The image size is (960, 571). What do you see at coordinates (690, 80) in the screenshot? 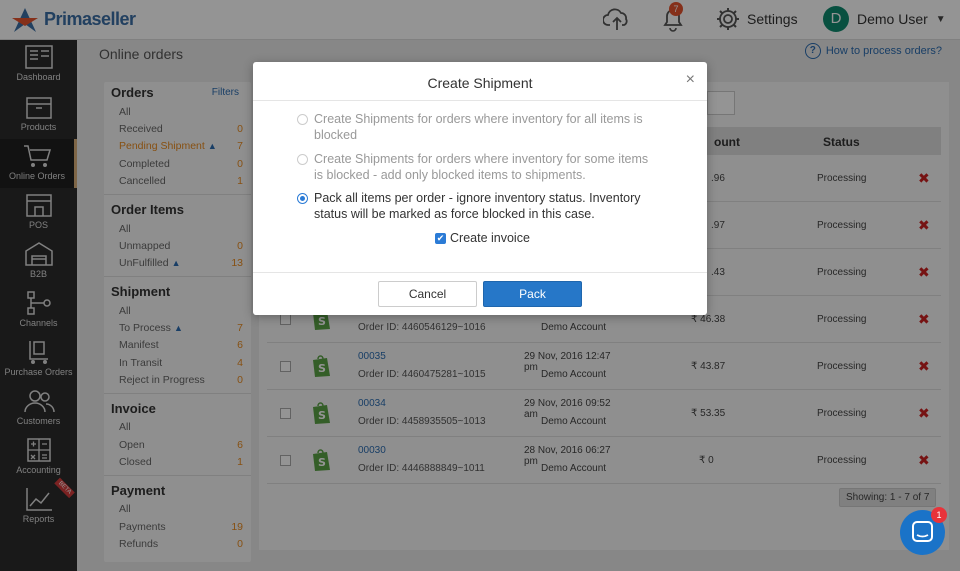
I see `close-icon: ×` at bounding box center [690, 80].